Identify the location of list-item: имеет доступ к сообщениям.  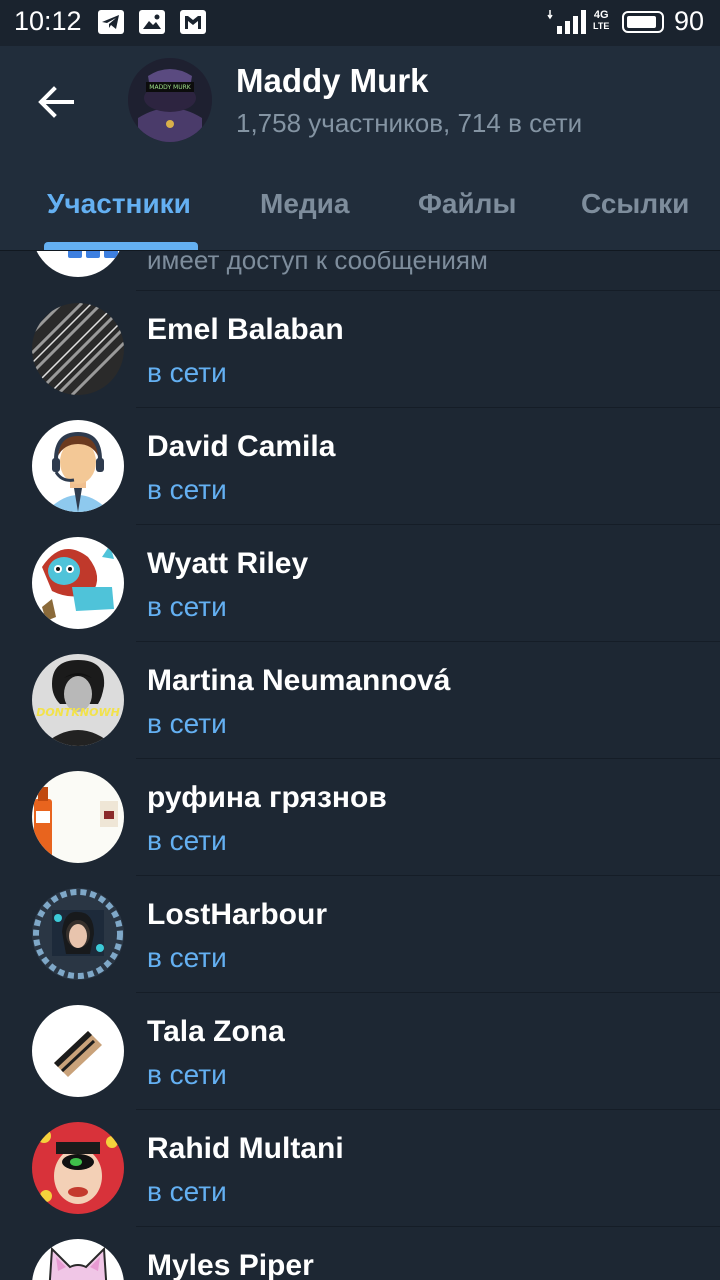
(360, 271).